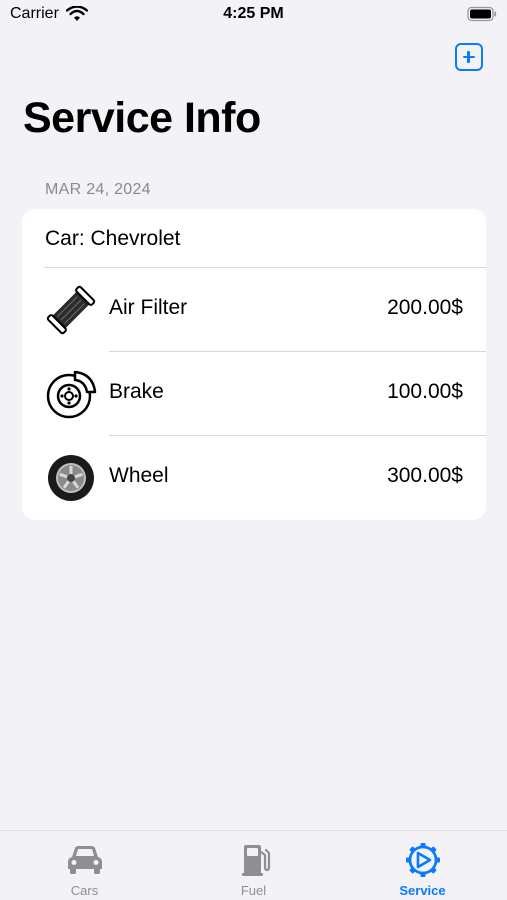 Image resolution: width=507 pixels, height=900 pixels. I want to click on wheel-icon, so click(71, 478).